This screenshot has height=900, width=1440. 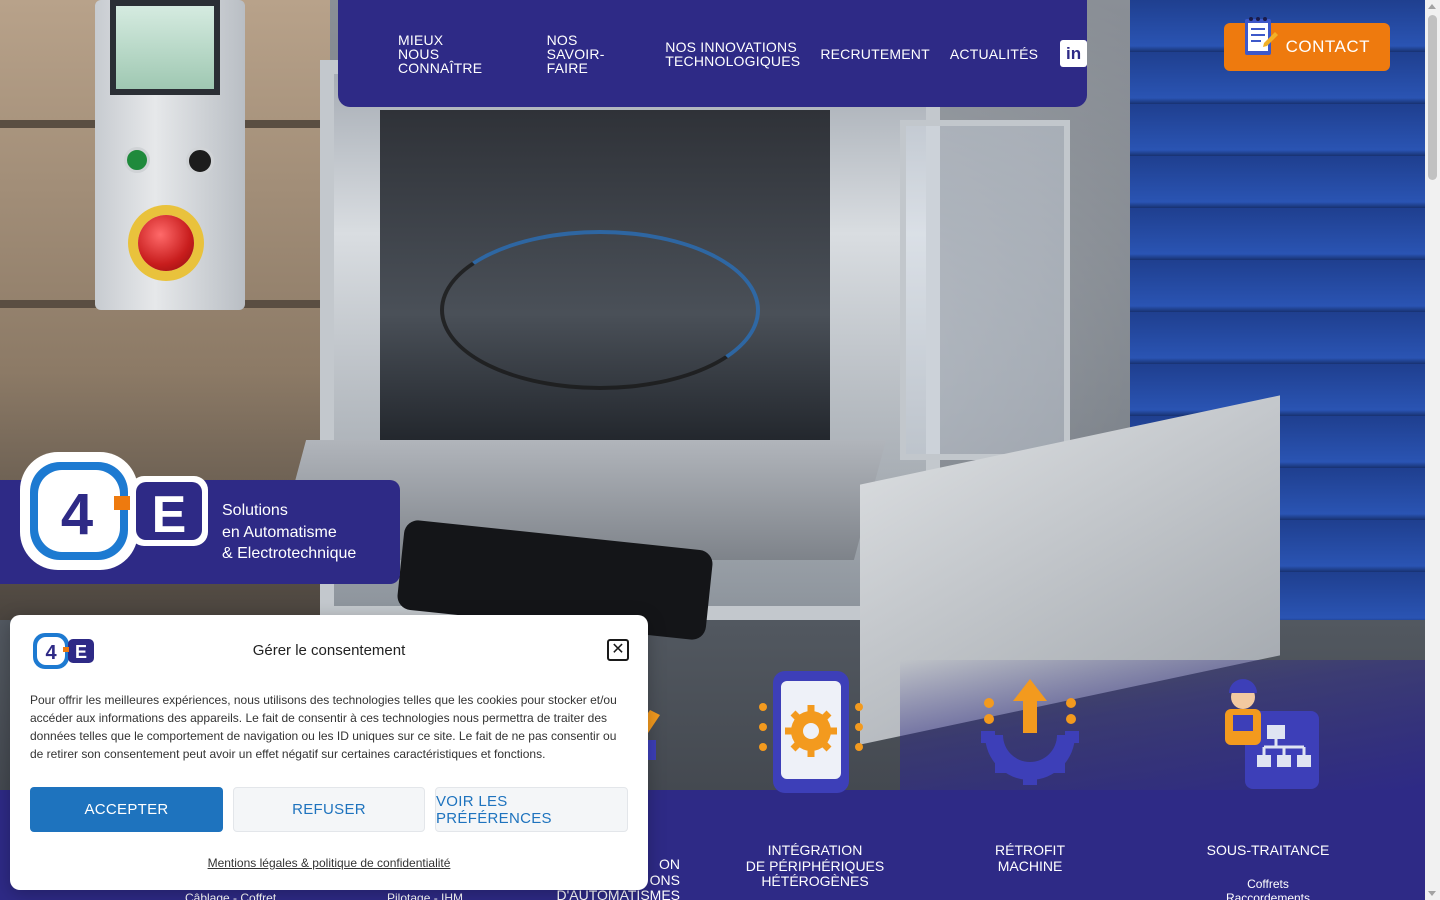 What do you see at coordinates (600, 310) in the screenshot?
I see `hero-cables` at bounding box center [600, 310].